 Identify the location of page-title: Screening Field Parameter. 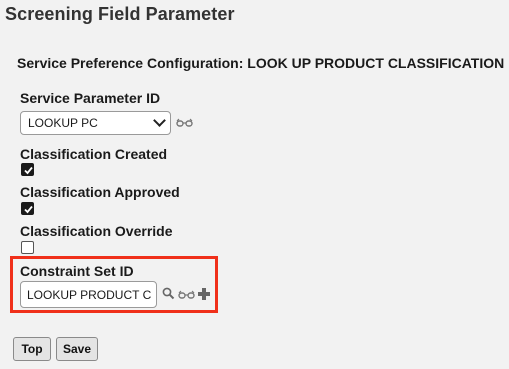
(120, 14).